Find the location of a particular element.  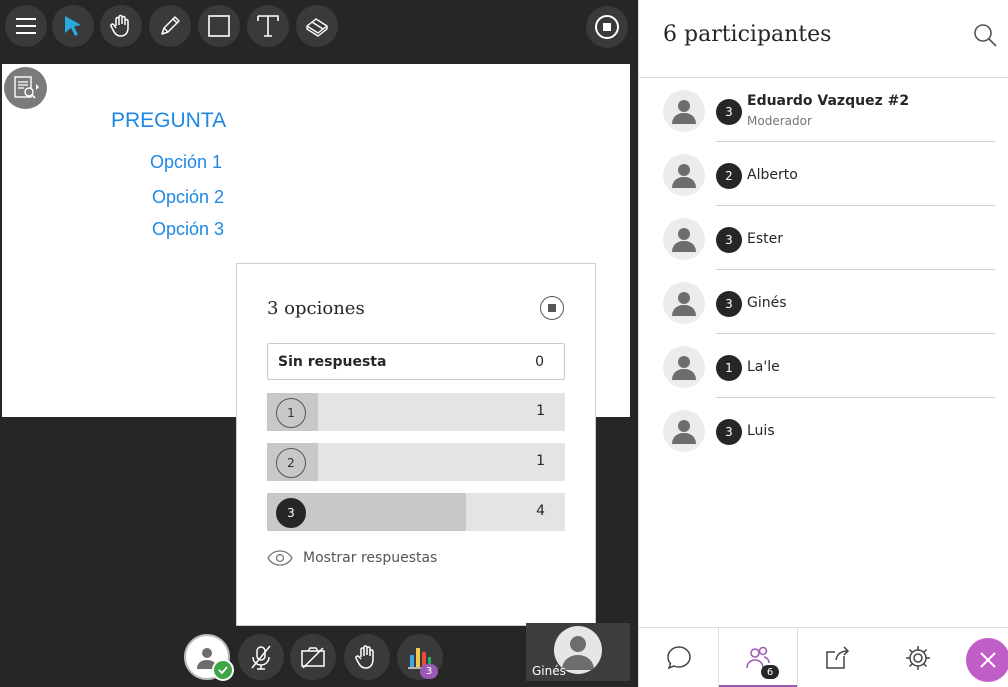

poll-option-row: 3 4 is located at coordinates (416, 512).